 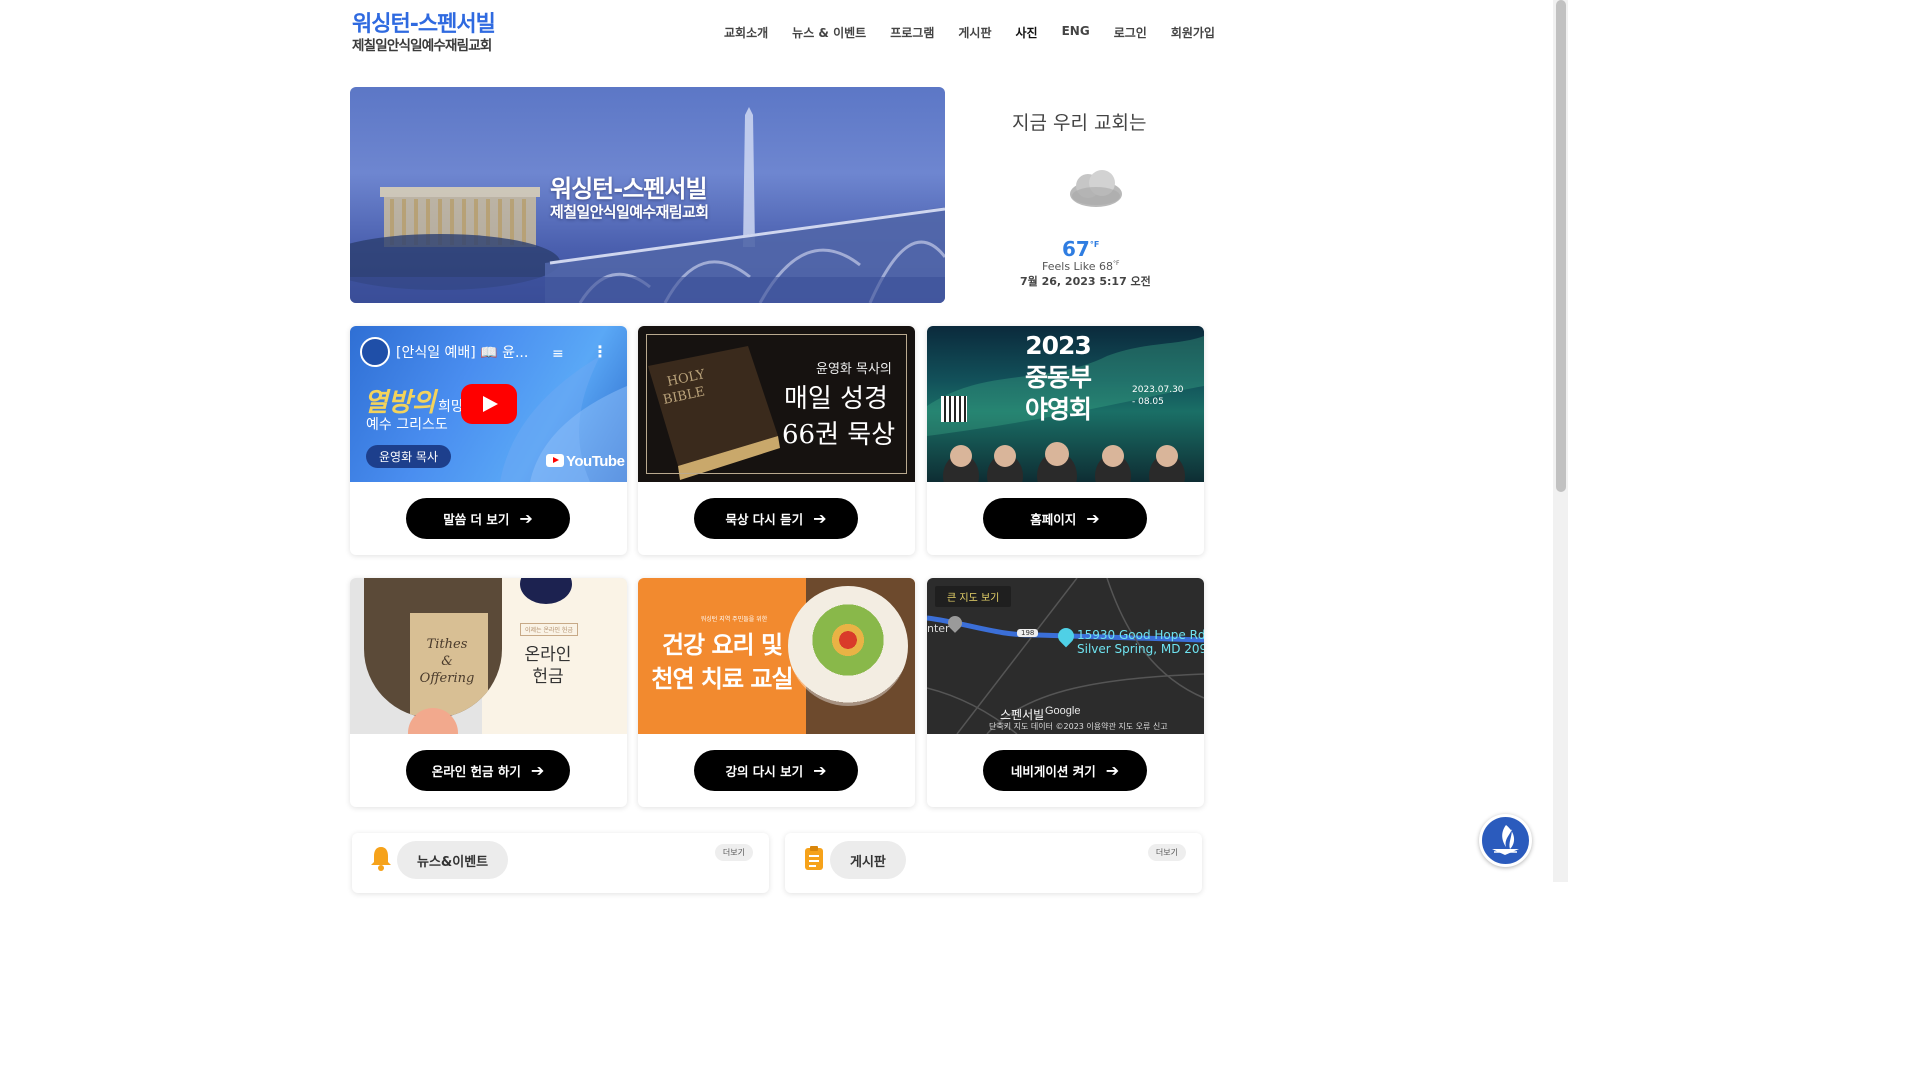 I want to click on replay-meditation-label: 묵상 다시 듣기, so click(x=764, y=519).